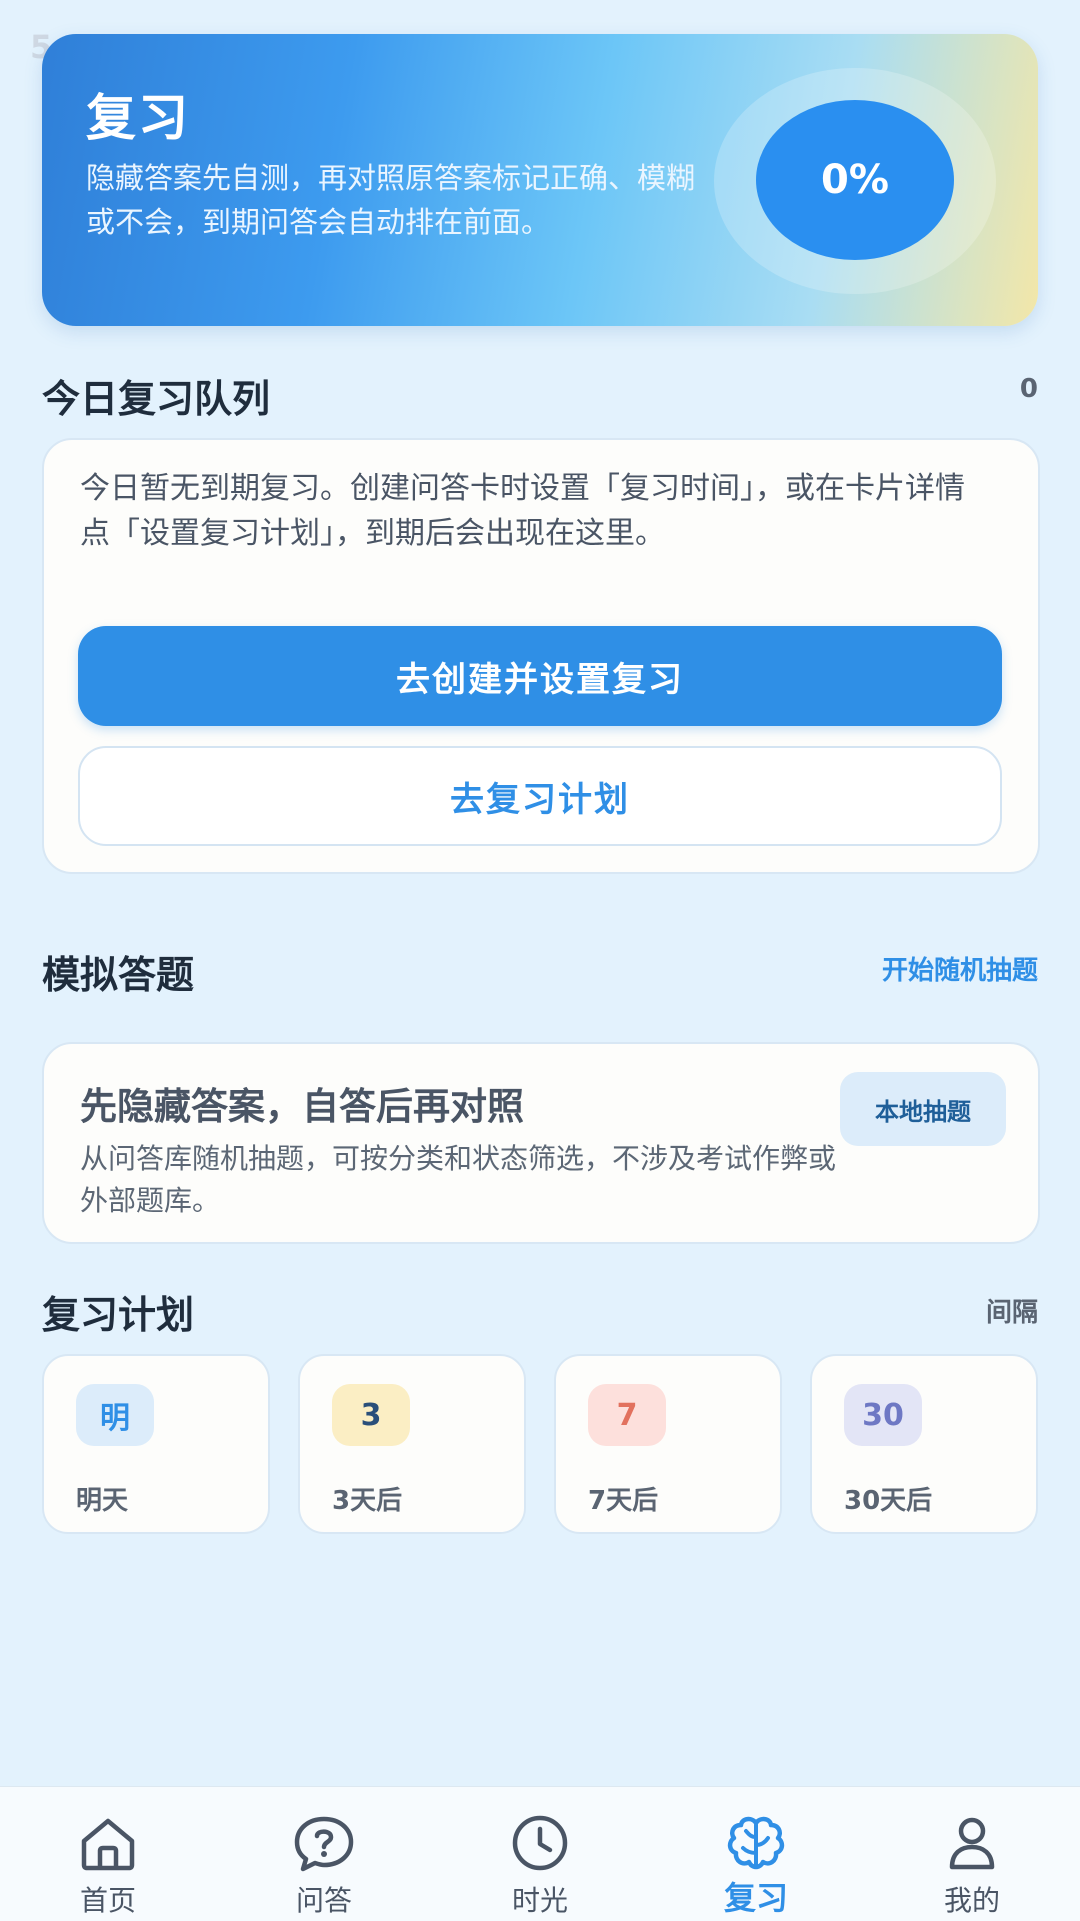  Describe the element at coordinates (755, 1898) in the screenshot. I see `nav-label: 复习` at that location.